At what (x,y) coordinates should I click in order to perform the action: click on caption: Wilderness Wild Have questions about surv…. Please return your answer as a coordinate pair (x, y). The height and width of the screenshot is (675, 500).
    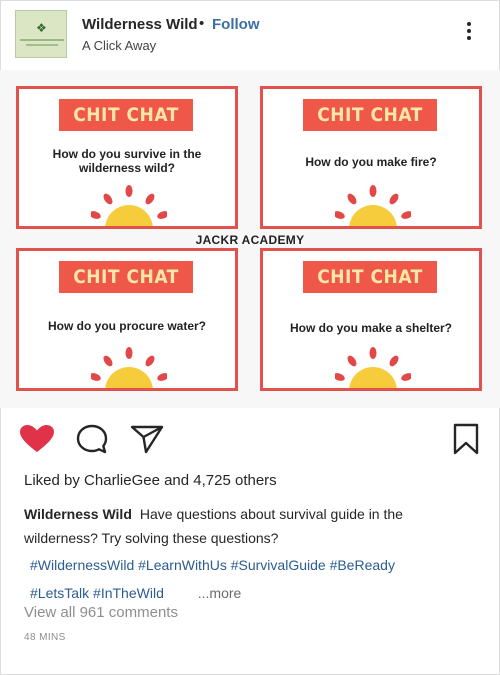
    Looking at the image, I should click on (249, 526).